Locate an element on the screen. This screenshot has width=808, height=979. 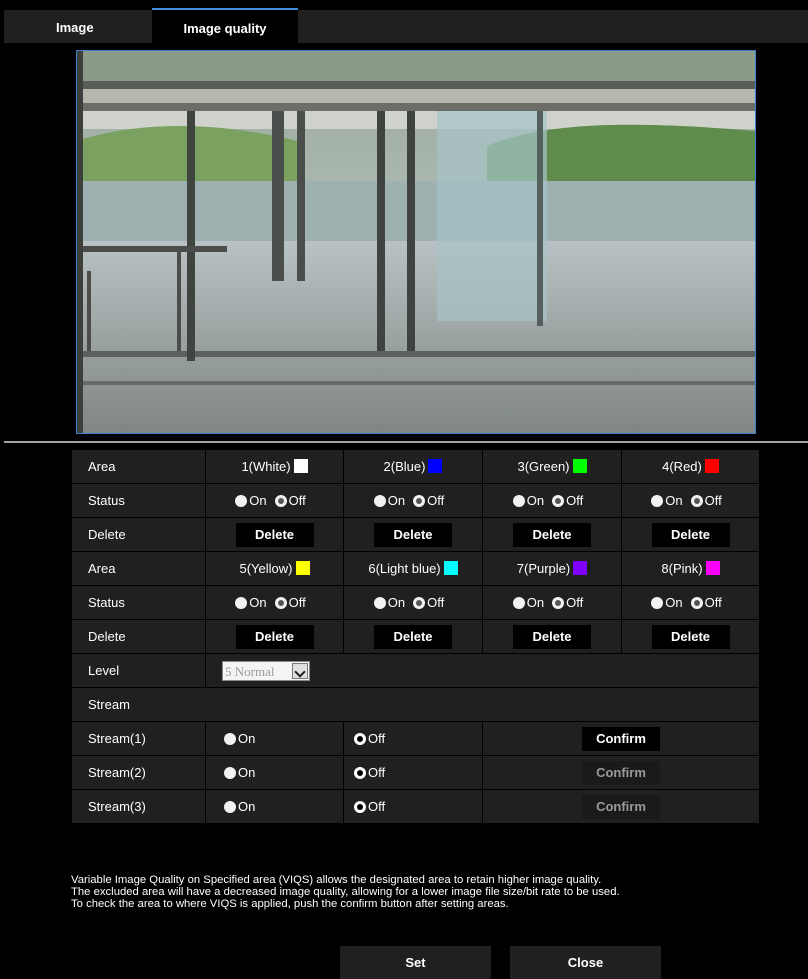
area-2-status: On Off is located at coordinates (413, 500).